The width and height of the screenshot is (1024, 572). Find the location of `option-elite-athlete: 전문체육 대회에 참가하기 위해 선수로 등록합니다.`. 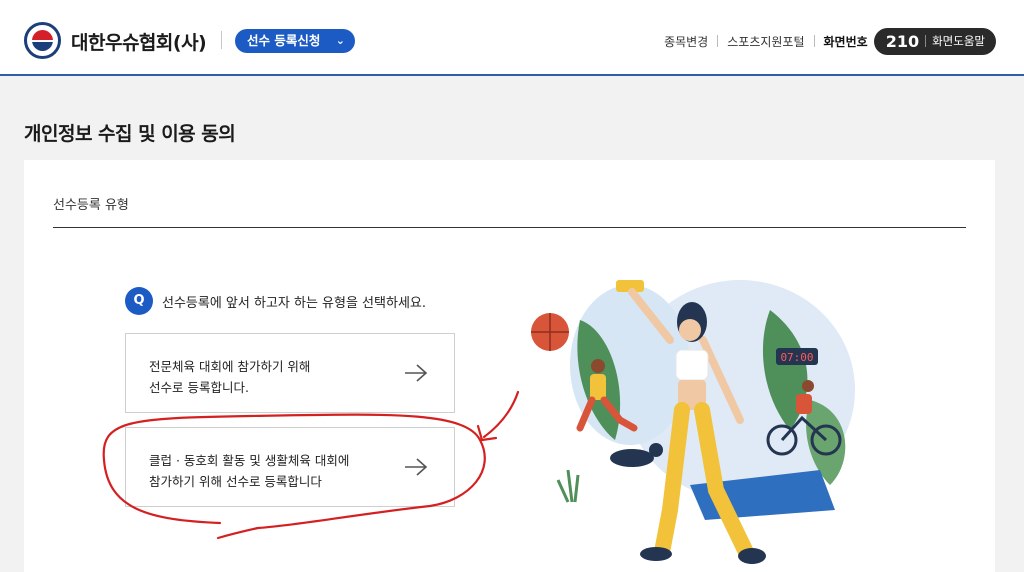

option-elite-athlete: 전문체육 대회에 참가하기 위해 선수로 등록합니다. is located at coordinates (290, 373).